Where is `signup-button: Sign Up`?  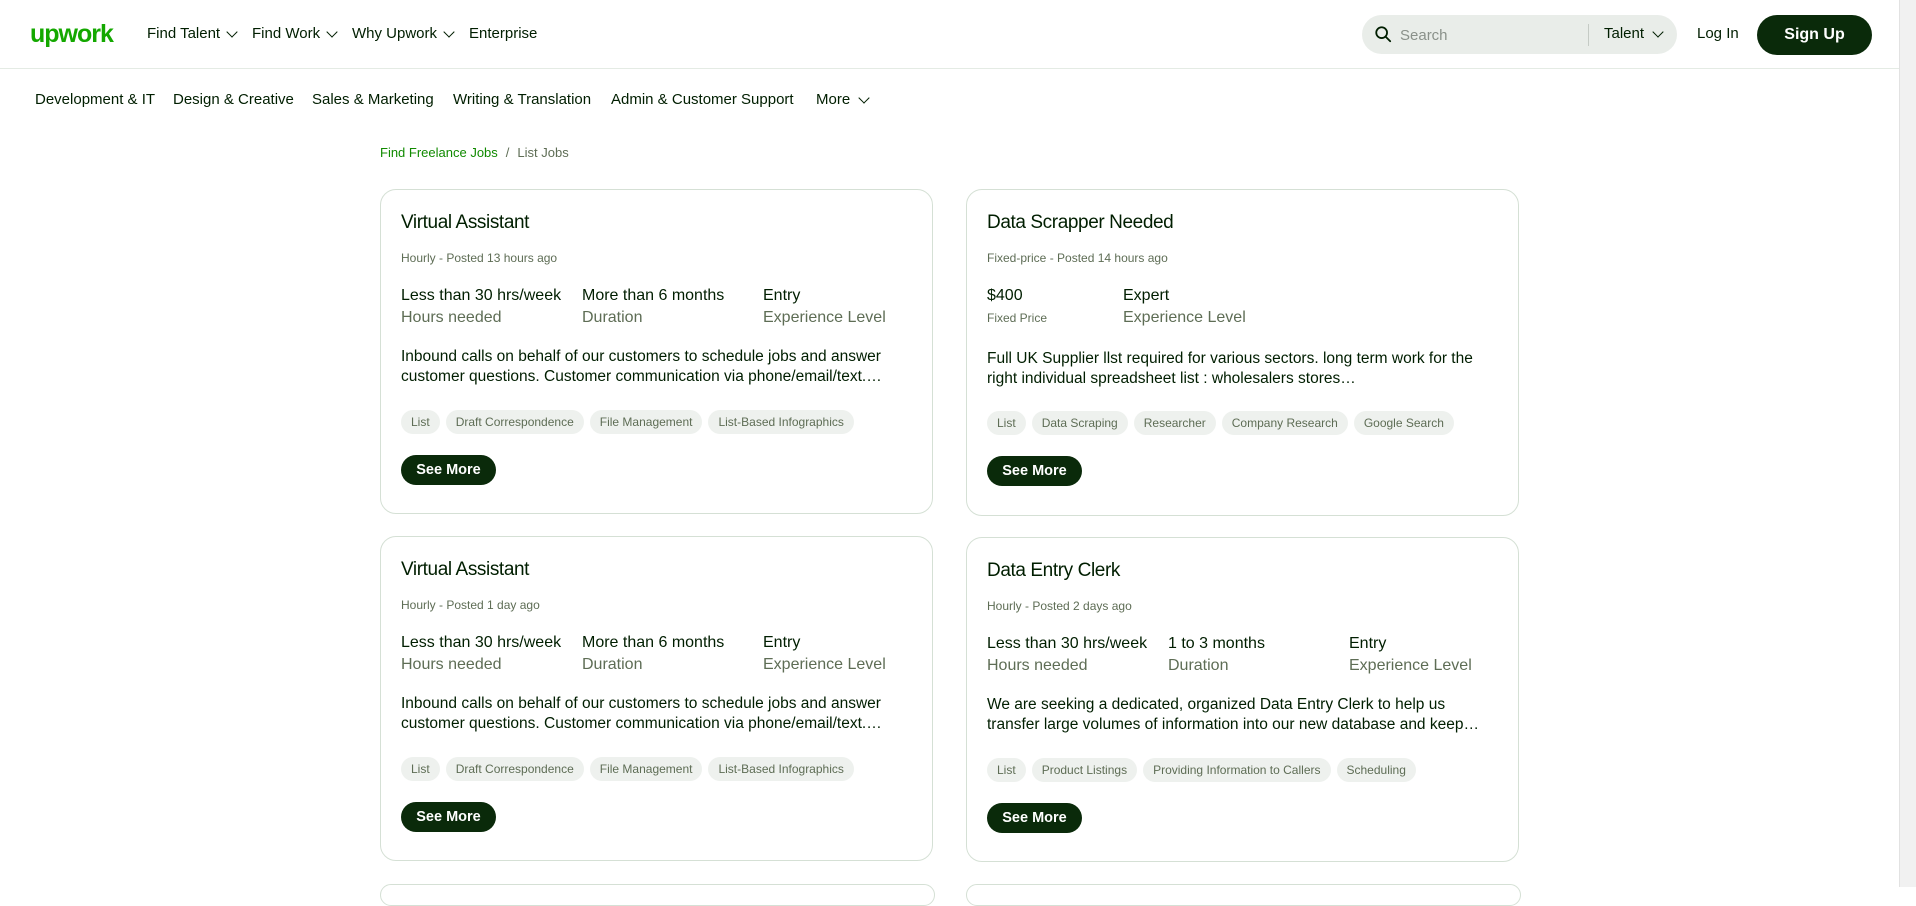 signup-button: Sign Up is located at coordinates (1814, 35).